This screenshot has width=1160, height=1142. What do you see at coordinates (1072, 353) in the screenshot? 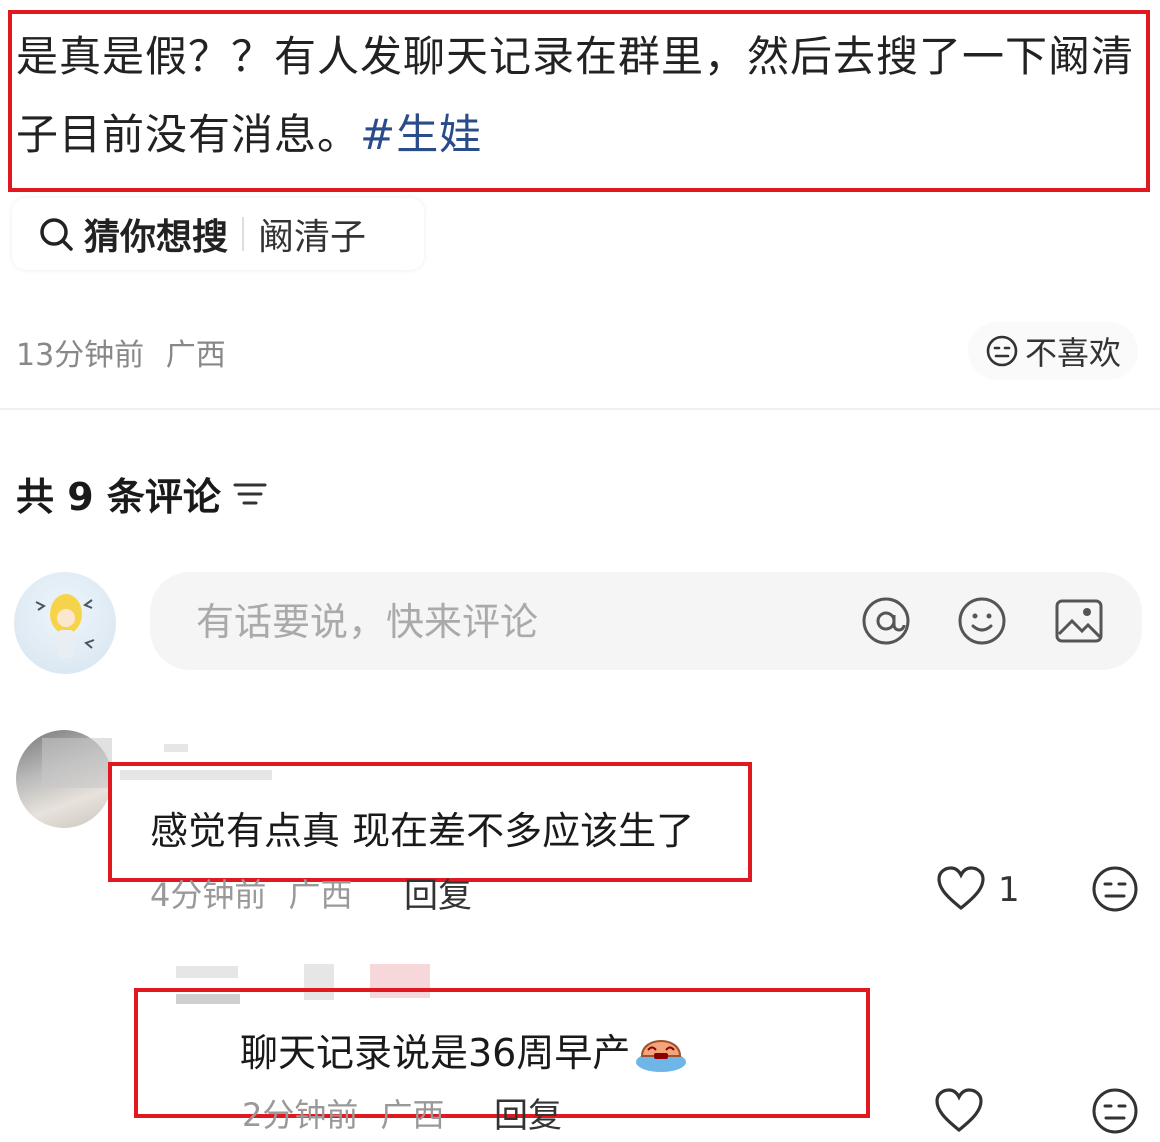
I see `dislike-label: 不喜欢` at bounding box center [1072, 353].